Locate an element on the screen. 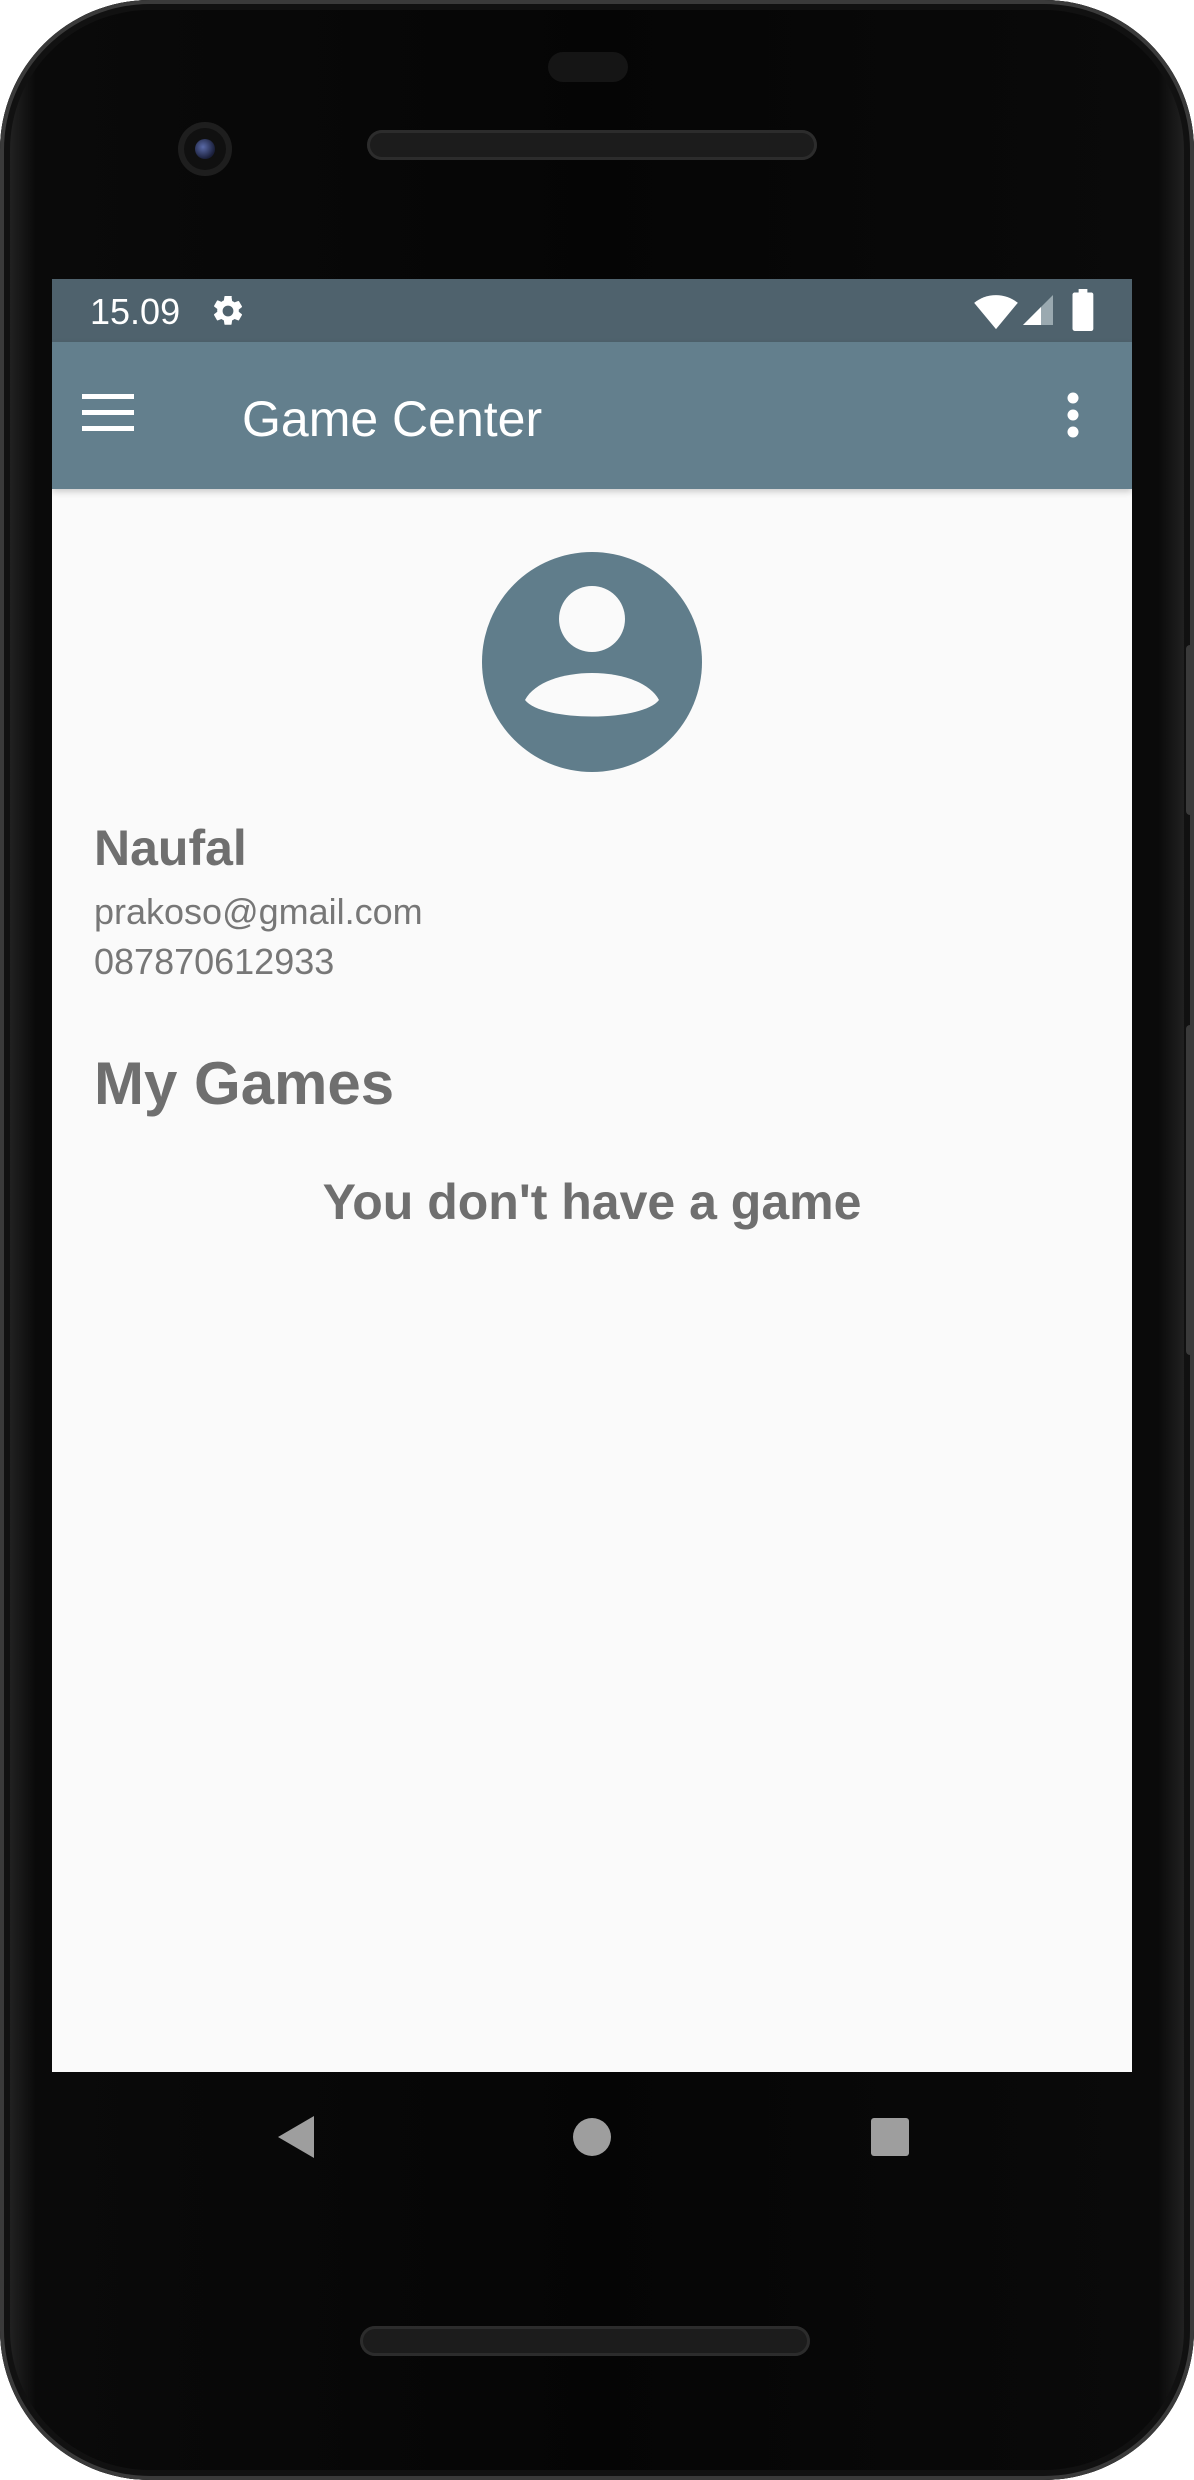  back-icon is located at coordinates (296, 2137).